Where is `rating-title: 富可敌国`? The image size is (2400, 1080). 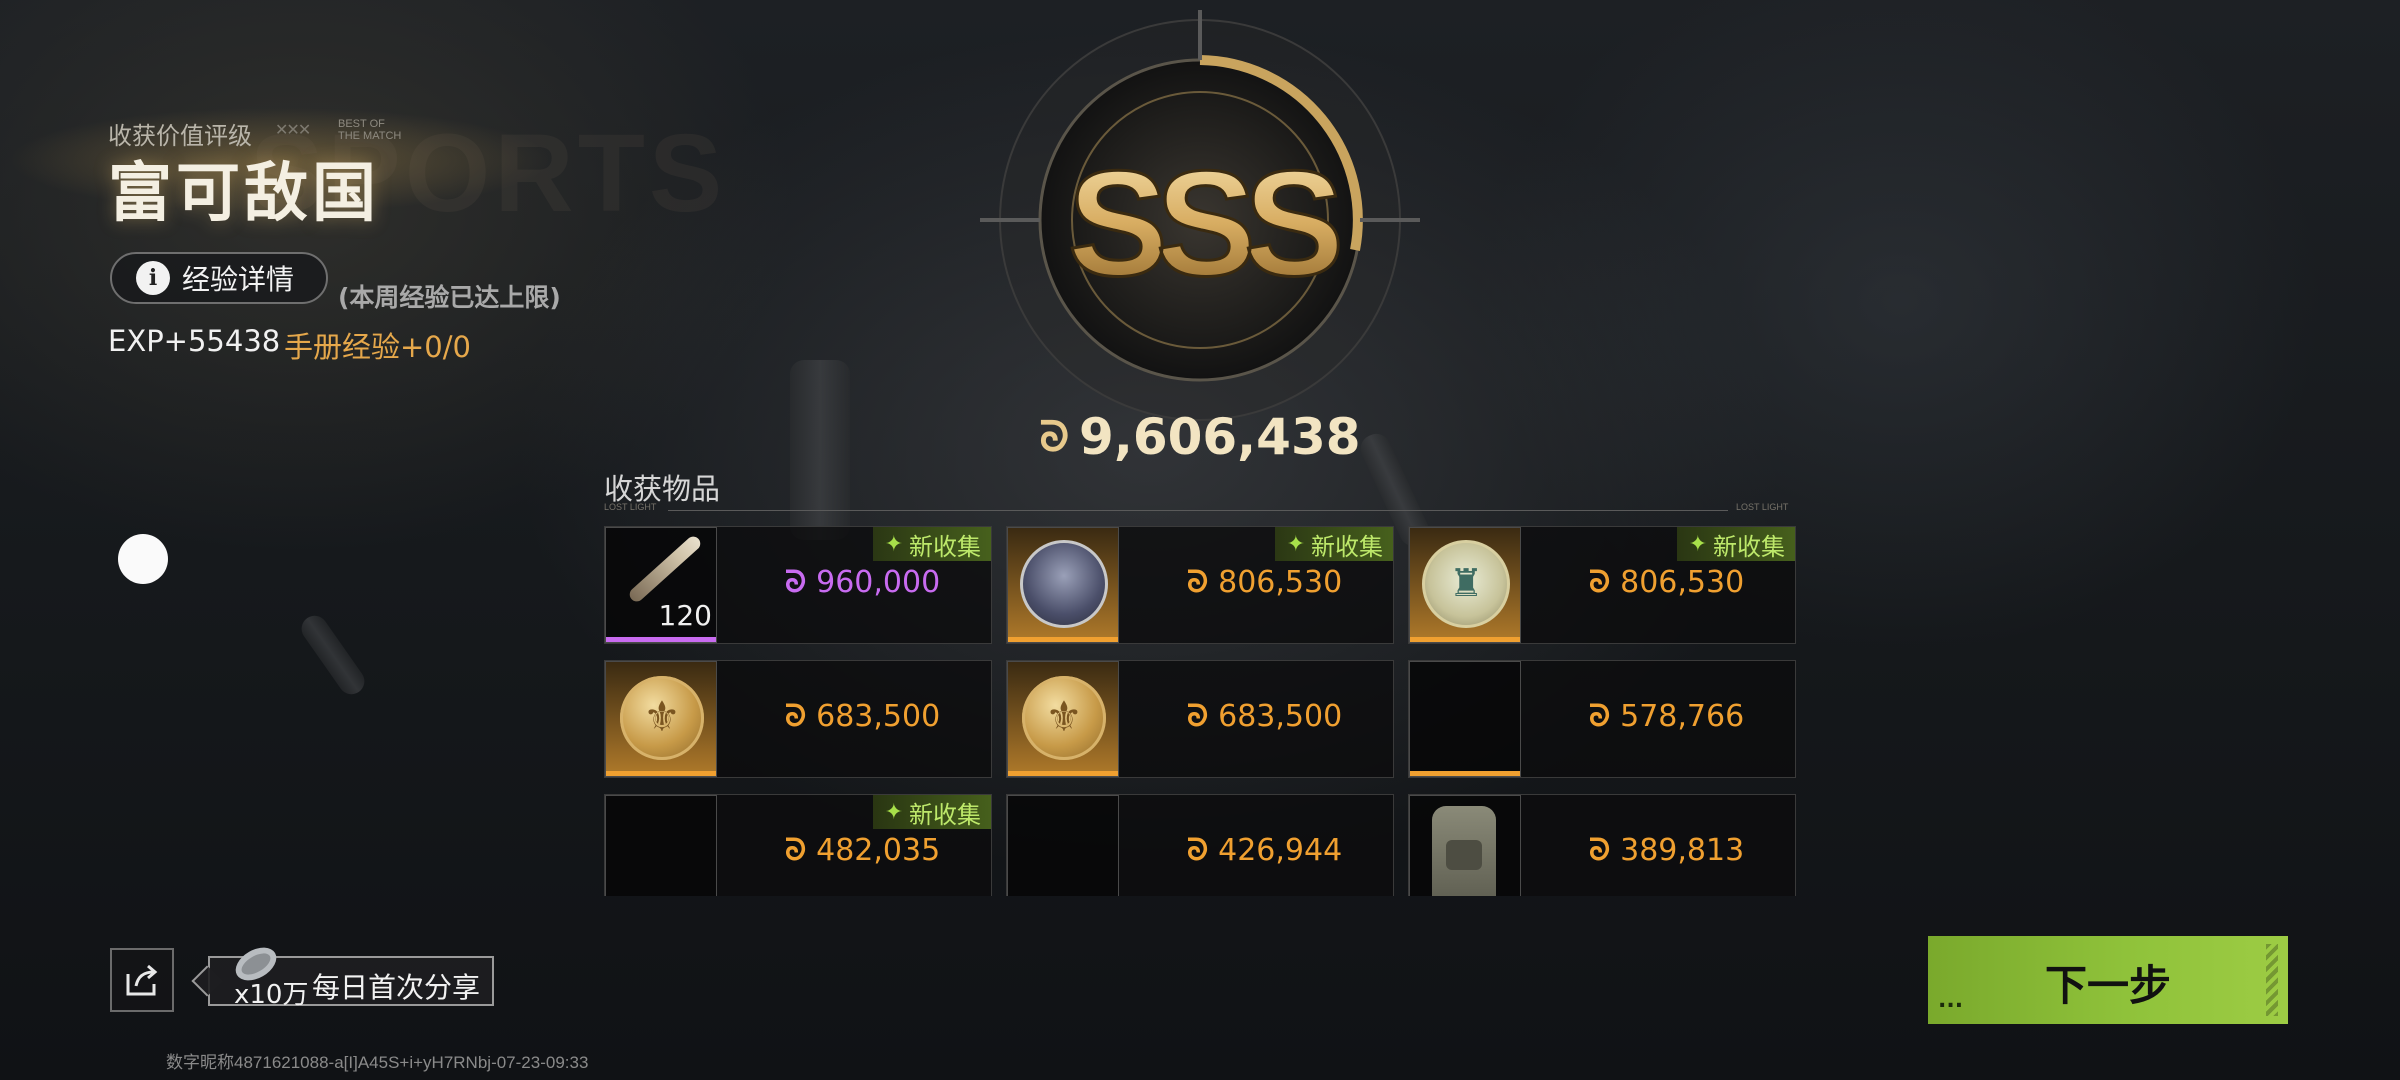
rating-title: 富可敌国 is located at coordinates (244, 193).